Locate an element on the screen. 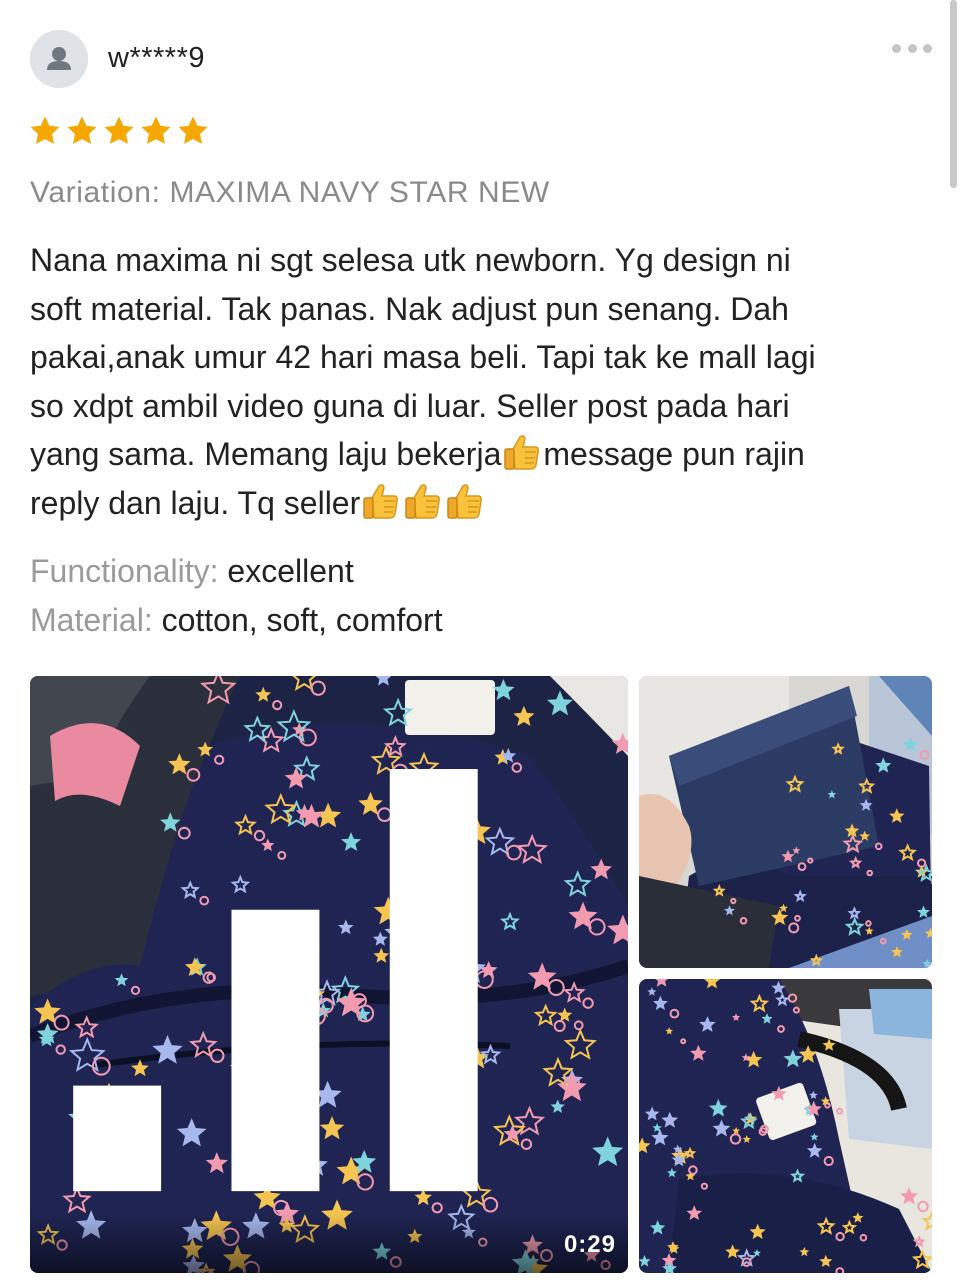 Image resolution: width=962 pixels, height=1280 pixels. attribute-material: Material: cotton, soft, comfort is located at coordinates (236, 620).